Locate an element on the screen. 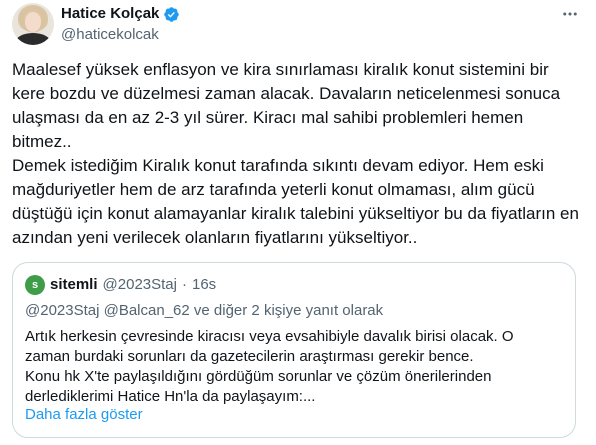  avatar-body is located at coordinates (33, 39).